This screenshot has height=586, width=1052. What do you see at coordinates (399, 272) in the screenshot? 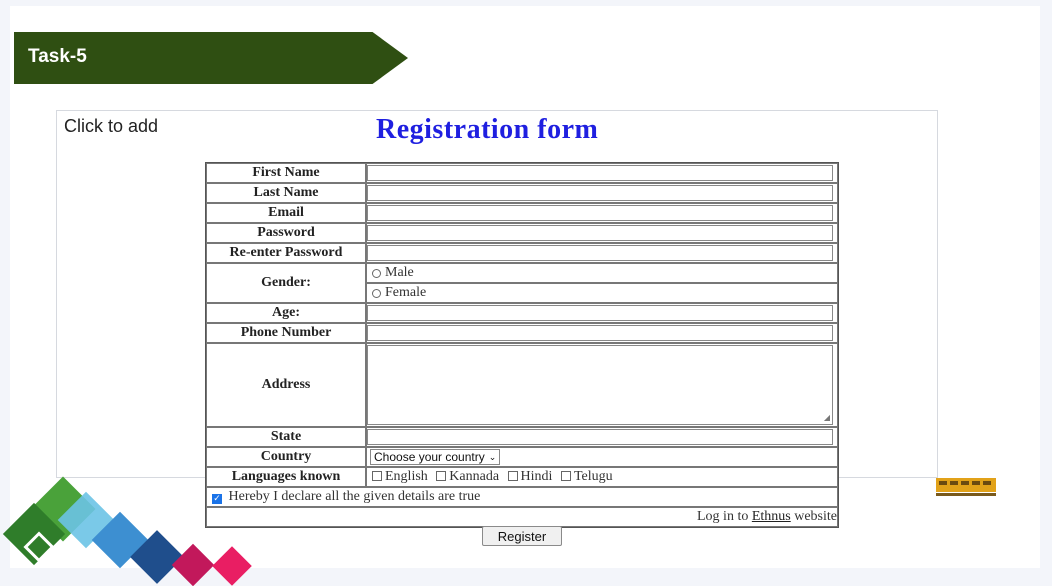
I see `male-label: Male` at bounding box center [399, 272].